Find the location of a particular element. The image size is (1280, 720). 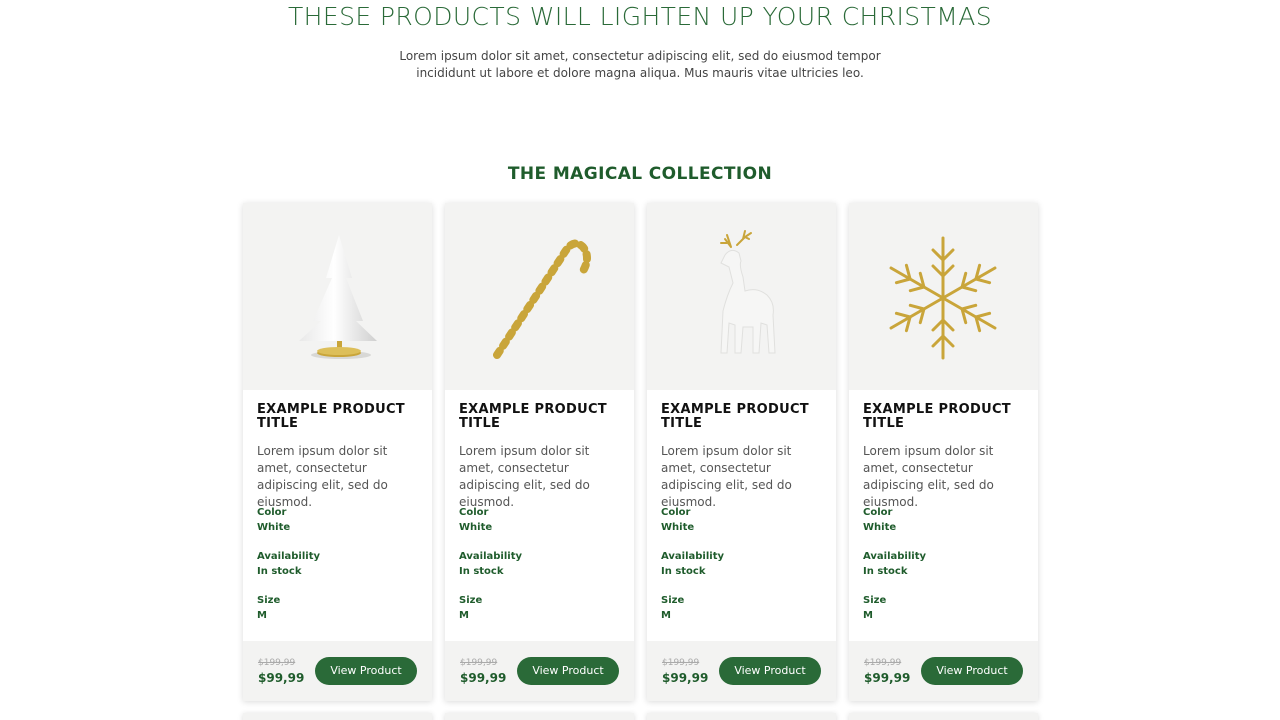

reindeer-ornament-icon is located at coordinates (748, 292).